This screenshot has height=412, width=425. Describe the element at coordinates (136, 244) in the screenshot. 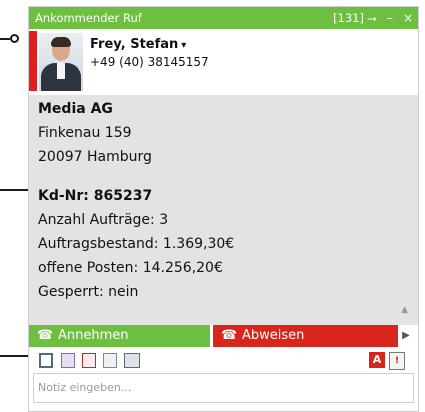

I see `order-volume: Auftragsbestand: 1.369,30€` at that location.